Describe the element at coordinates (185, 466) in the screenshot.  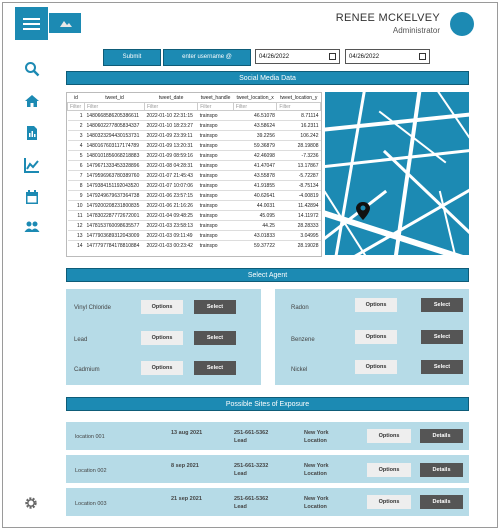
I see `site-date: 8 sep 2021` at that location.